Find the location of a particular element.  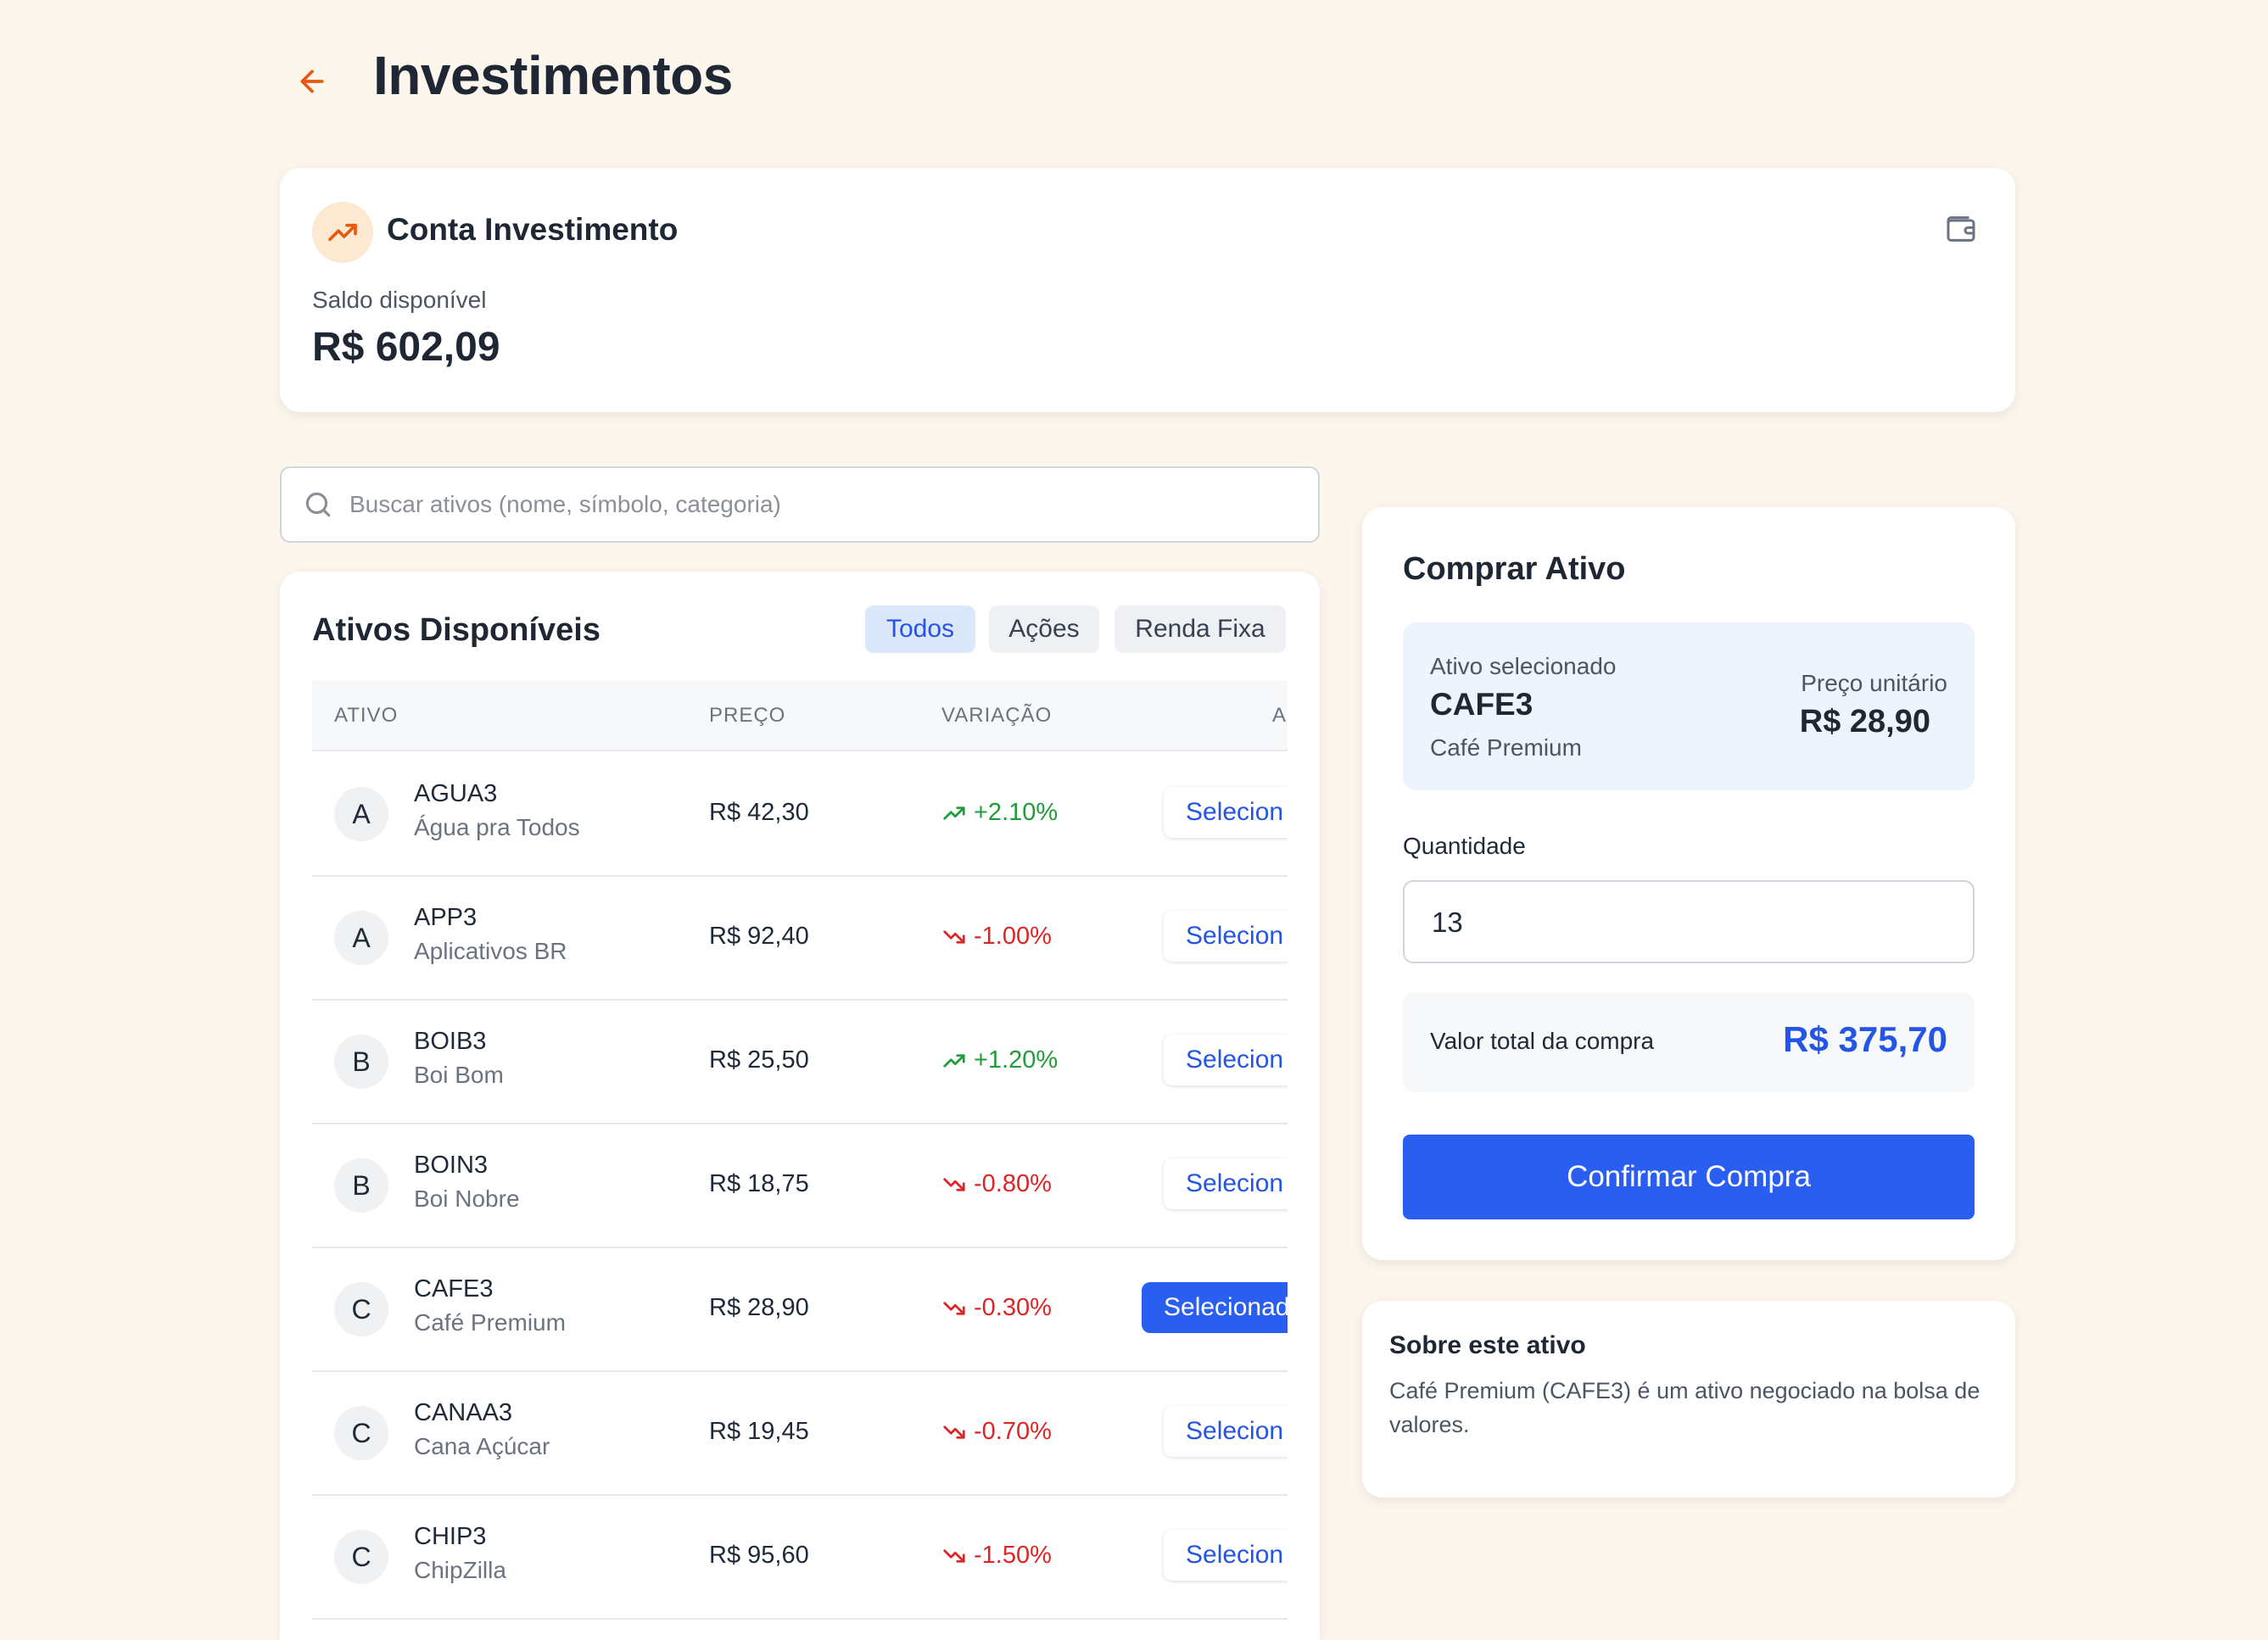

arrow-left-icon is located at coordinates (312, 81).